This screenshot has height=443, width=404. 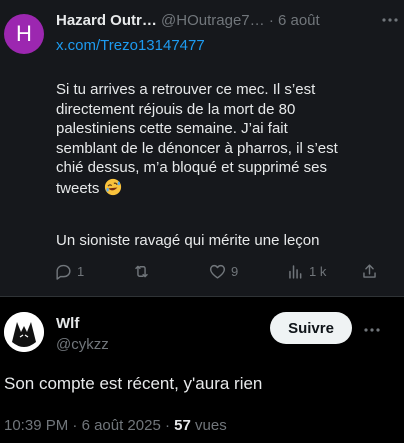 I want to click on divider, so click(x=202, y=296).